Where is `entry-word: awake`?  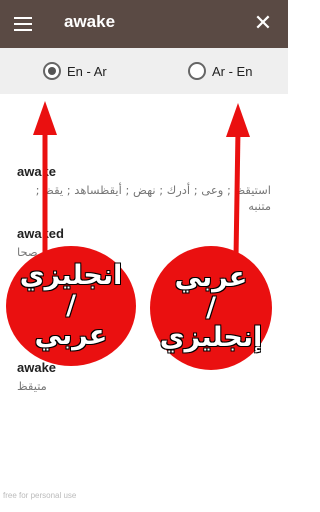 entry-word: awake is located at coordinates (37, 171).